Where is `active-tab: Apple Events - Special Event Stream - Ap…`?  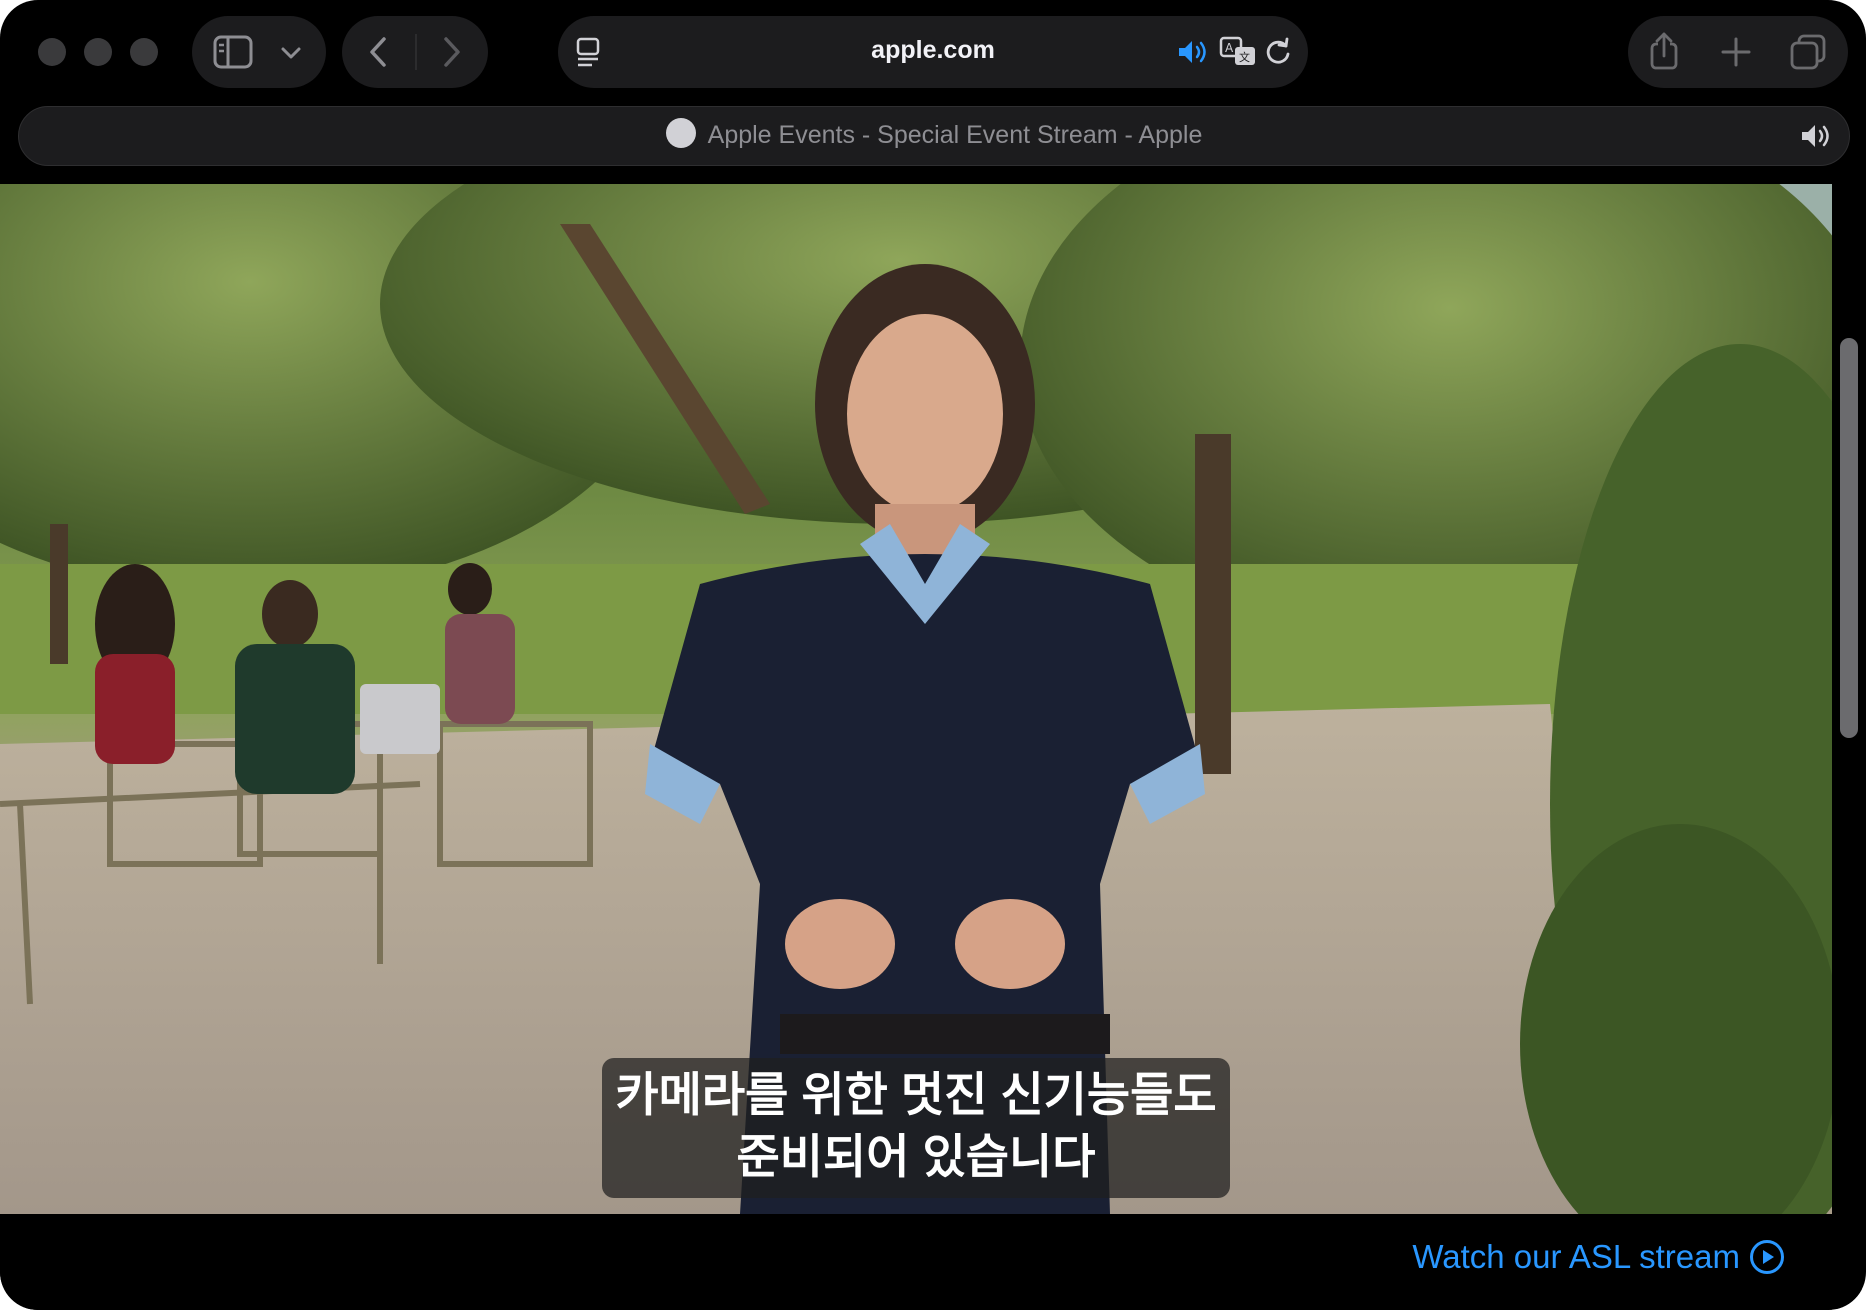 active-tab: Apple Events - Special Event Stream - Ap… is located at coordinates (934, 134).